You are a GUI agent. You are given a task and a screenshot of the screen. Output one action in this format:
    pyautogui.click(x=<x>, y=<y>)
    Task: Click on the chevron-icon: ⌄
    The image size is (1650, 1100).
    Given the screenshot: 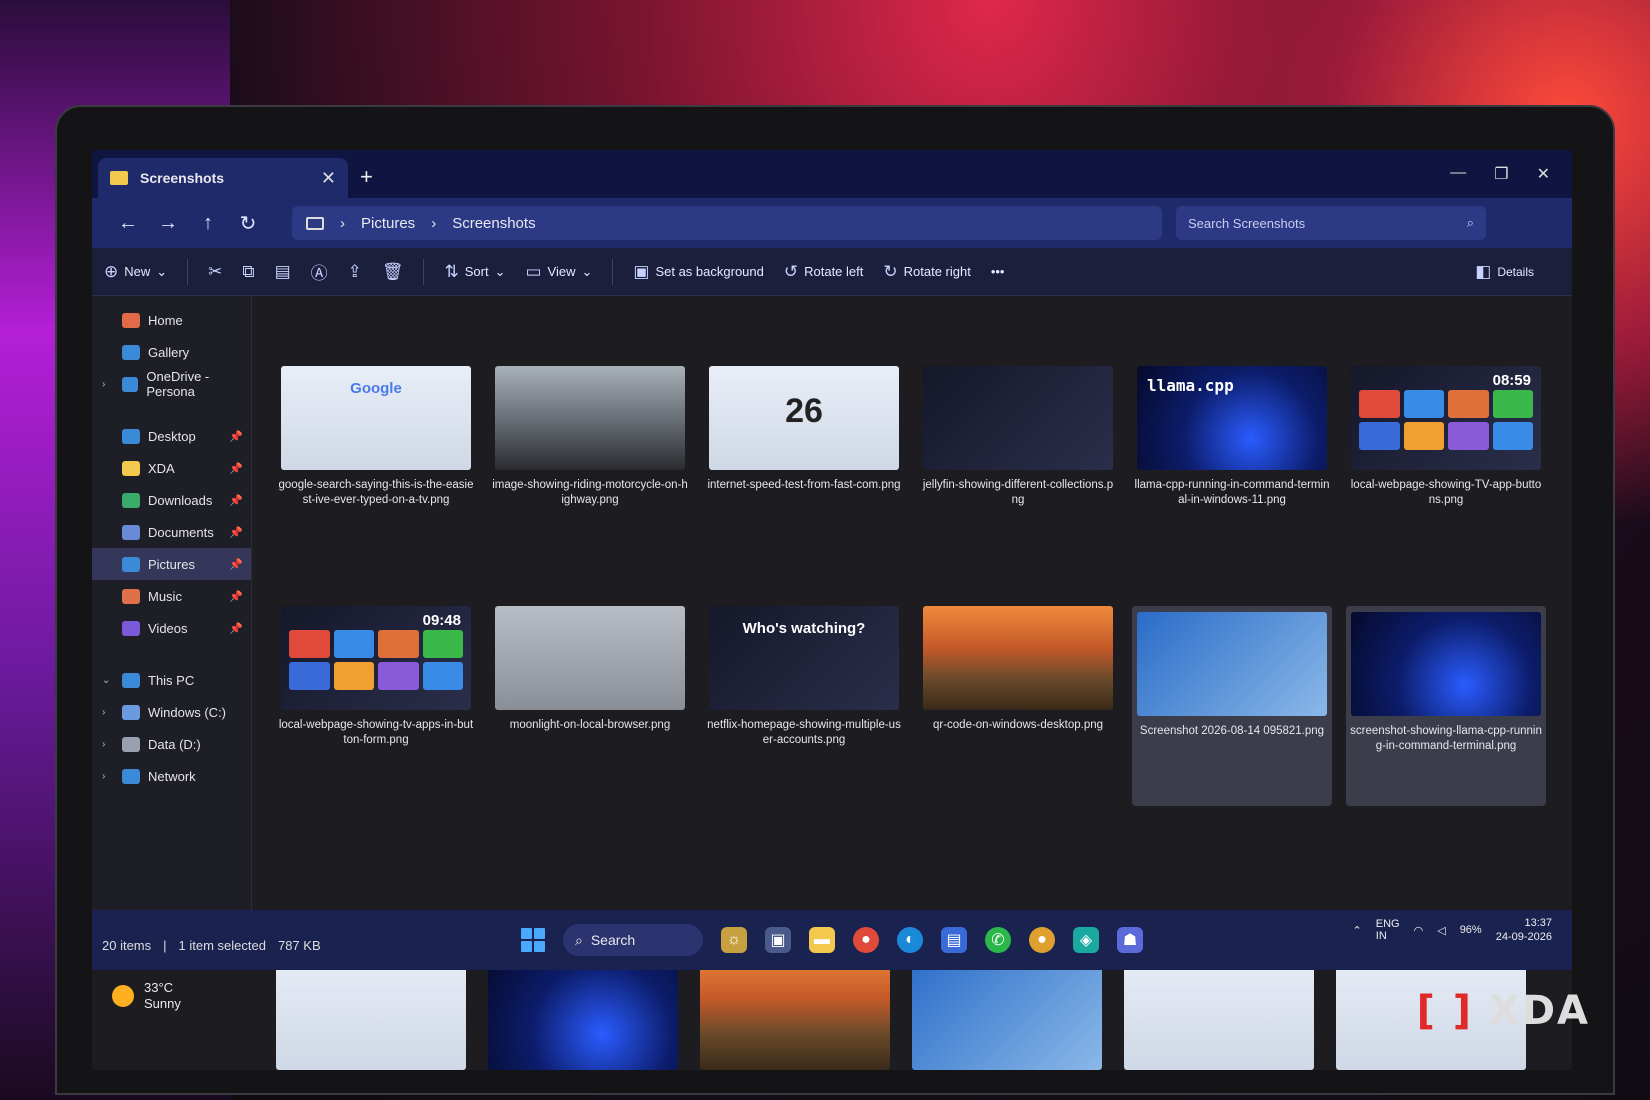 What is the action you would take?
    pyautogui.click(x=106, y=680)
    